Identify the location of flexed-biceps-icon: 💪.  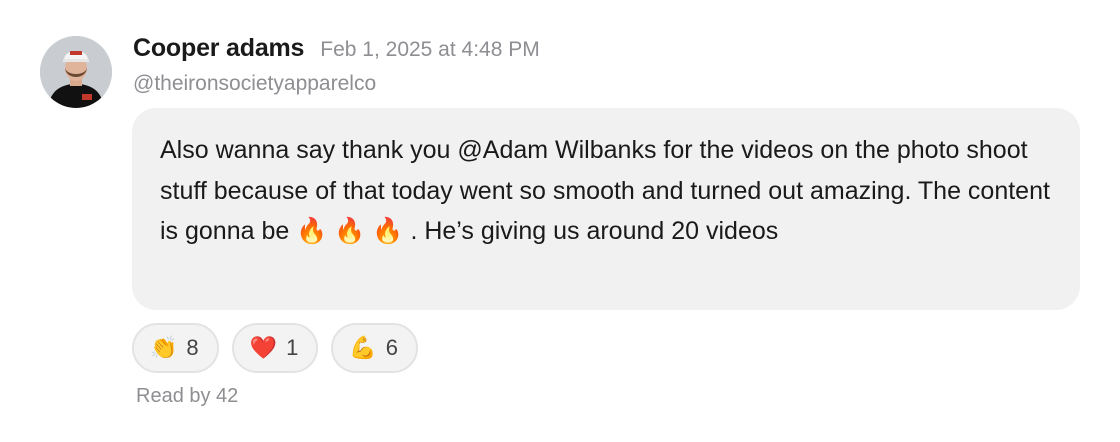
(363, 347).